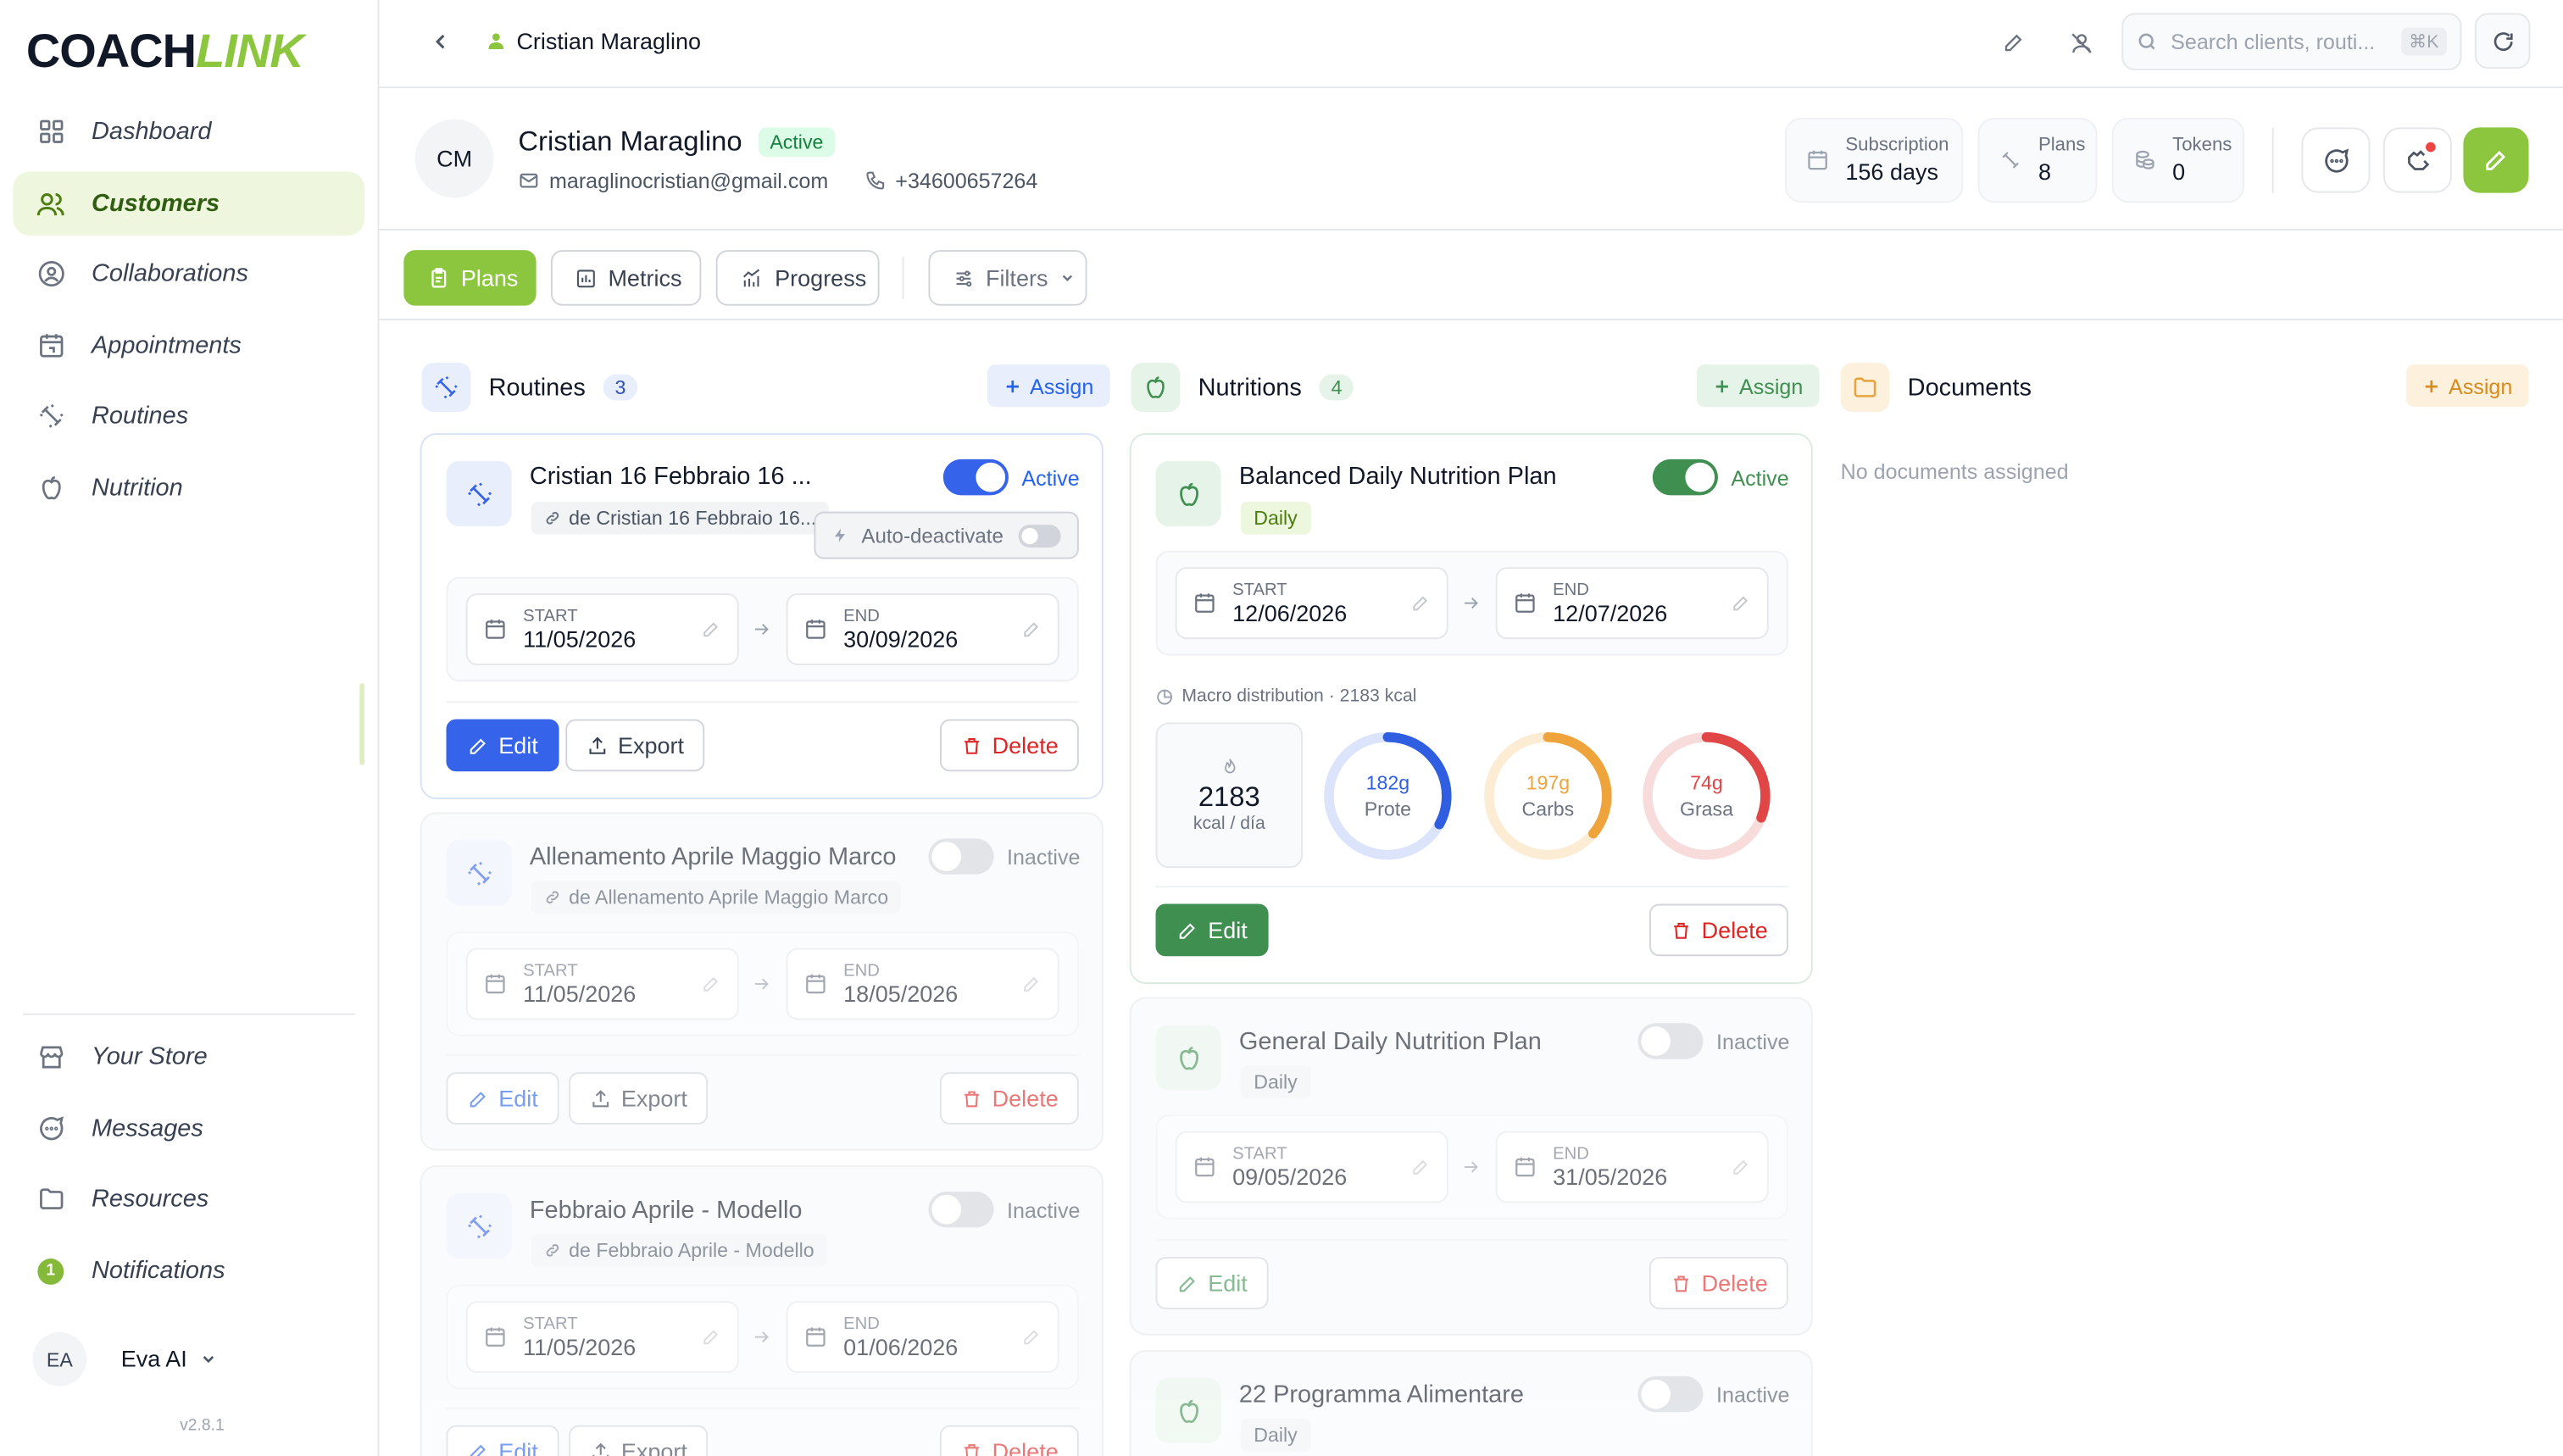 Image resolution: width=2563 pixels, height=1456 pixels. I want to click on start-date-field: START 12/06/2026, so click(1311, 604).